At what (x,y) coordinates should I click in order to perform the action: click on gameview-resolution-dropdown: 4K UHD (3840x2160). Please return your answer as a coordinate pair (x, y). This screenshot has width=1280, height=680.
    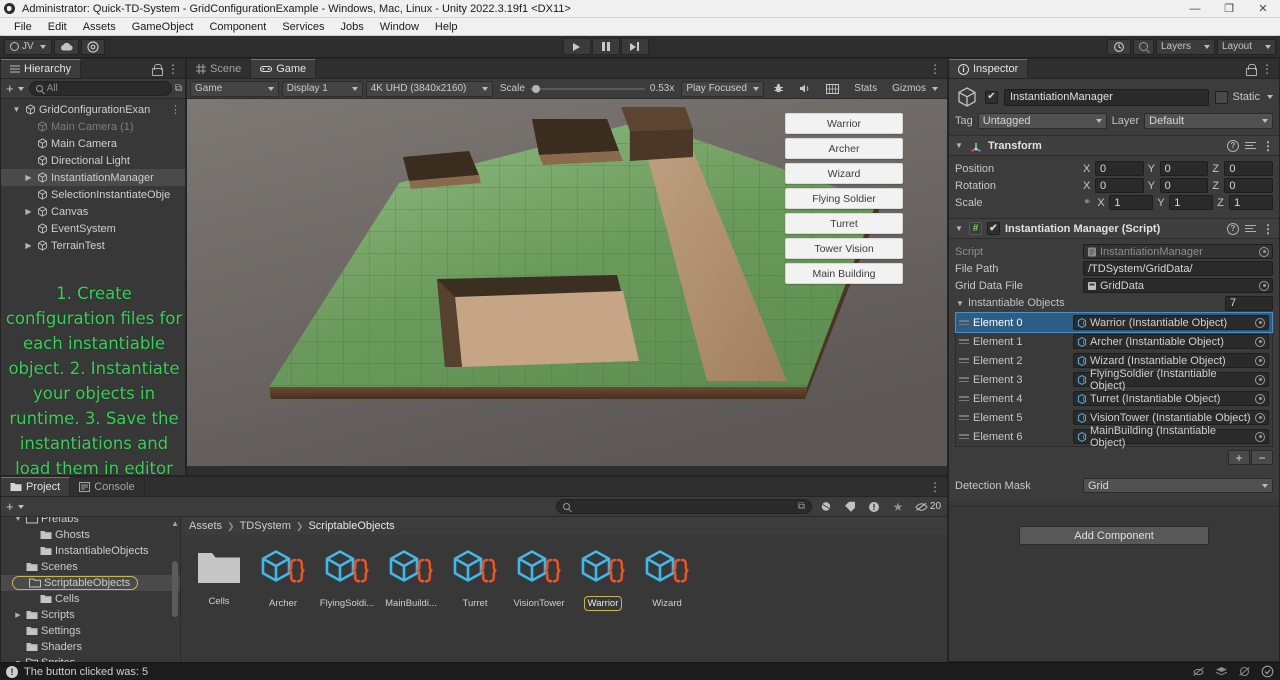
    Looking at the image, I should click on (429, 88).